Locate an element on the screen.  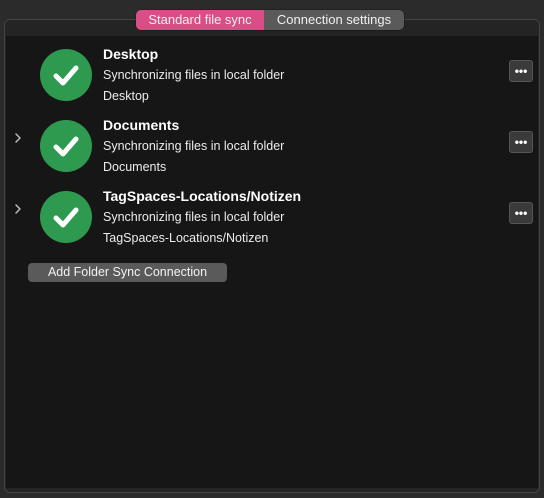
connection-folder-path: Desktop is located at coordinates (126, 96).